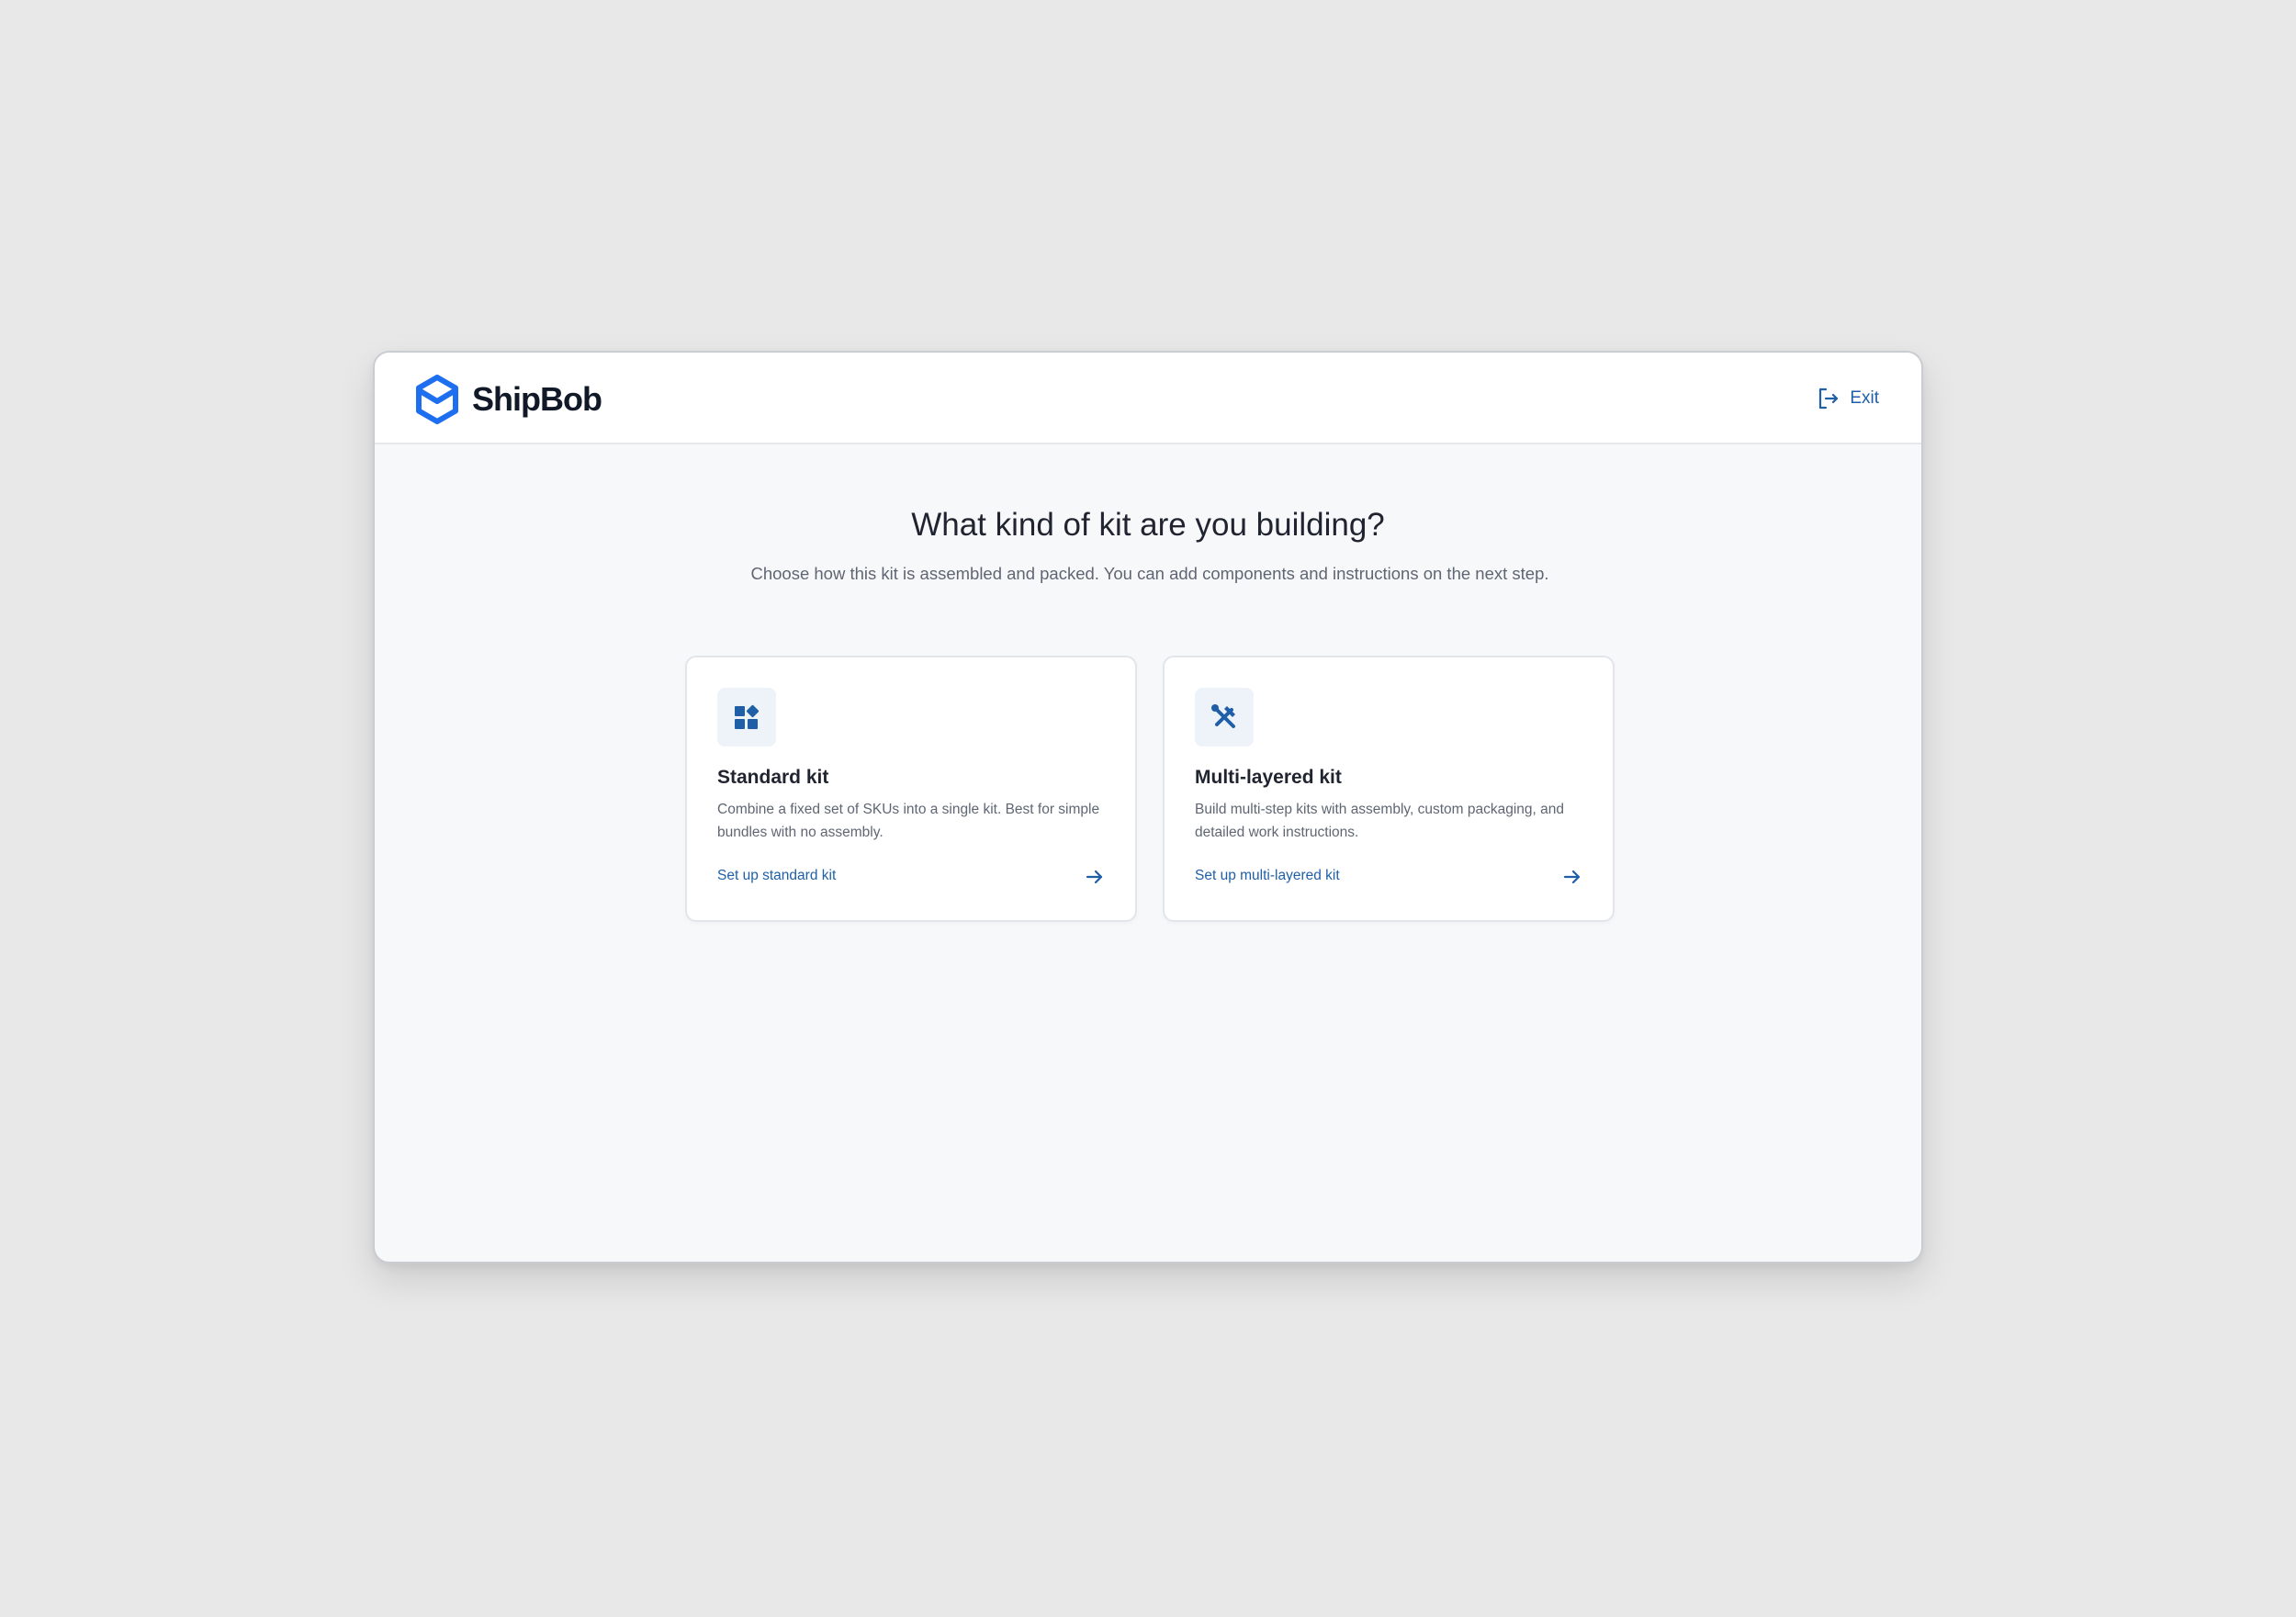  What do you see at coordinates (537, 399) in the screenshot?
I see `brand-name: ShipBob` at bounding box center [537, 399].